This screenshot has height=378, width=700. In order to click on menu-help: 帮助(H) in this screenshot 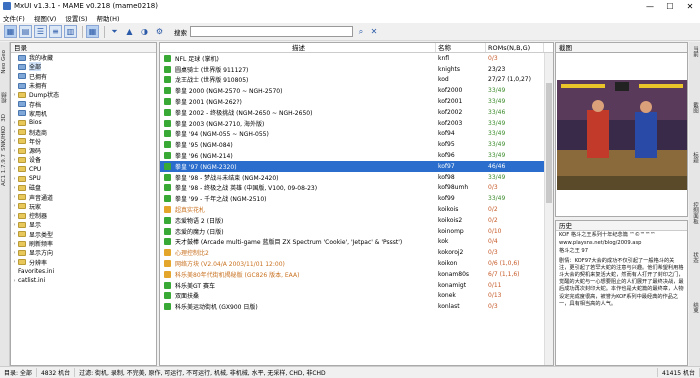, I will do `click(108, 18)`.